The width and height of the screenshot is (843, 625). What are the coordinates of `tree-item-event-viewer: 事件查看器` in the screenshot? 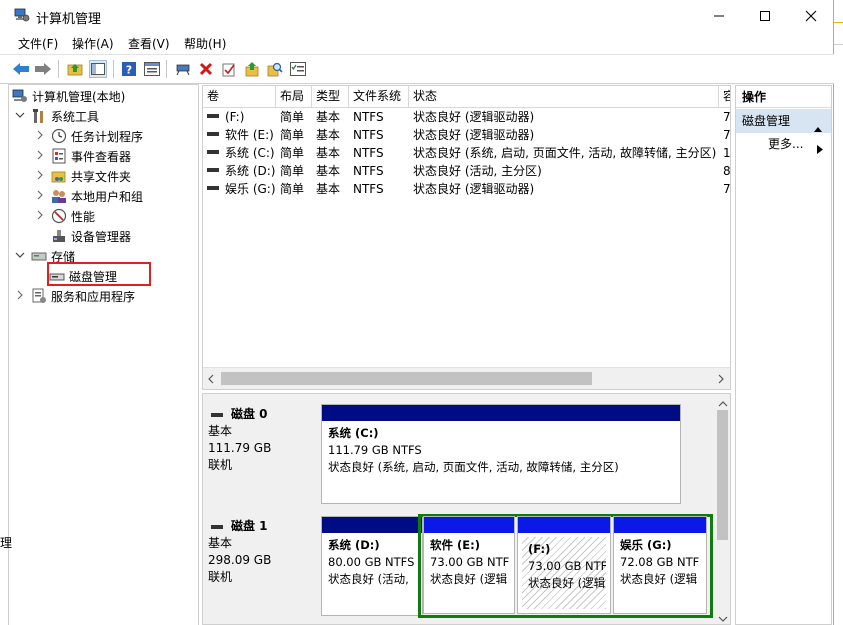 It's located at (82, 156).